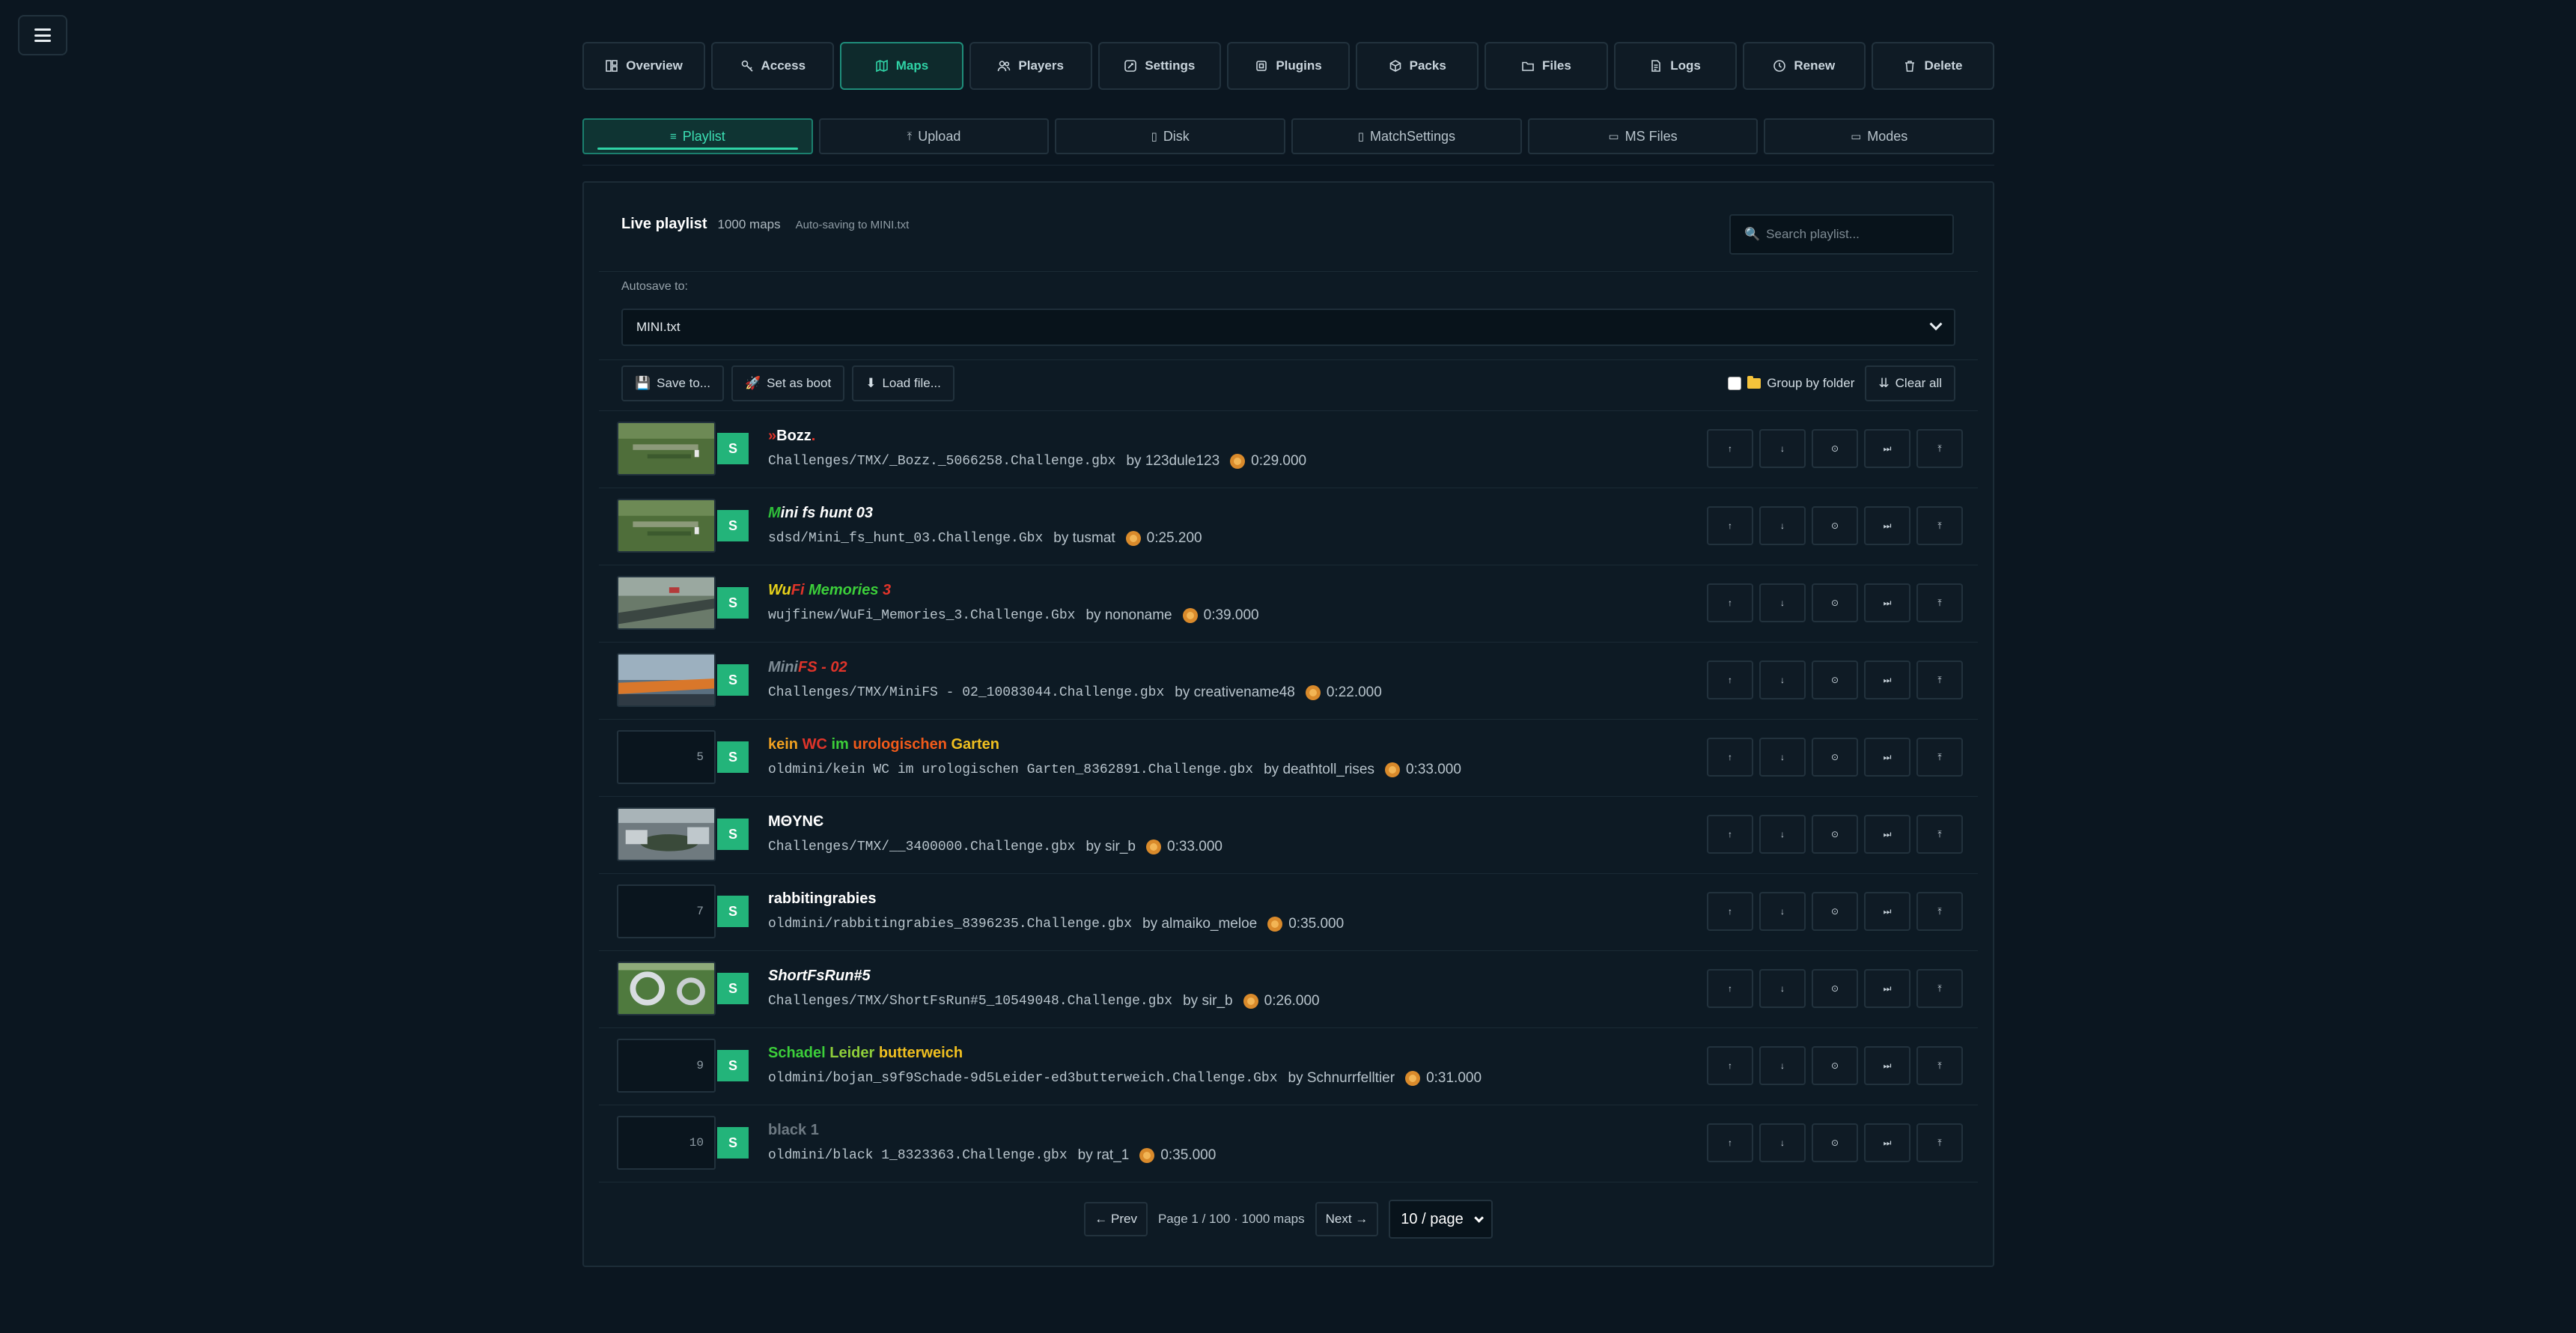  I want to click on subtab-upload: ⤒ Upload, so click(934, 136).